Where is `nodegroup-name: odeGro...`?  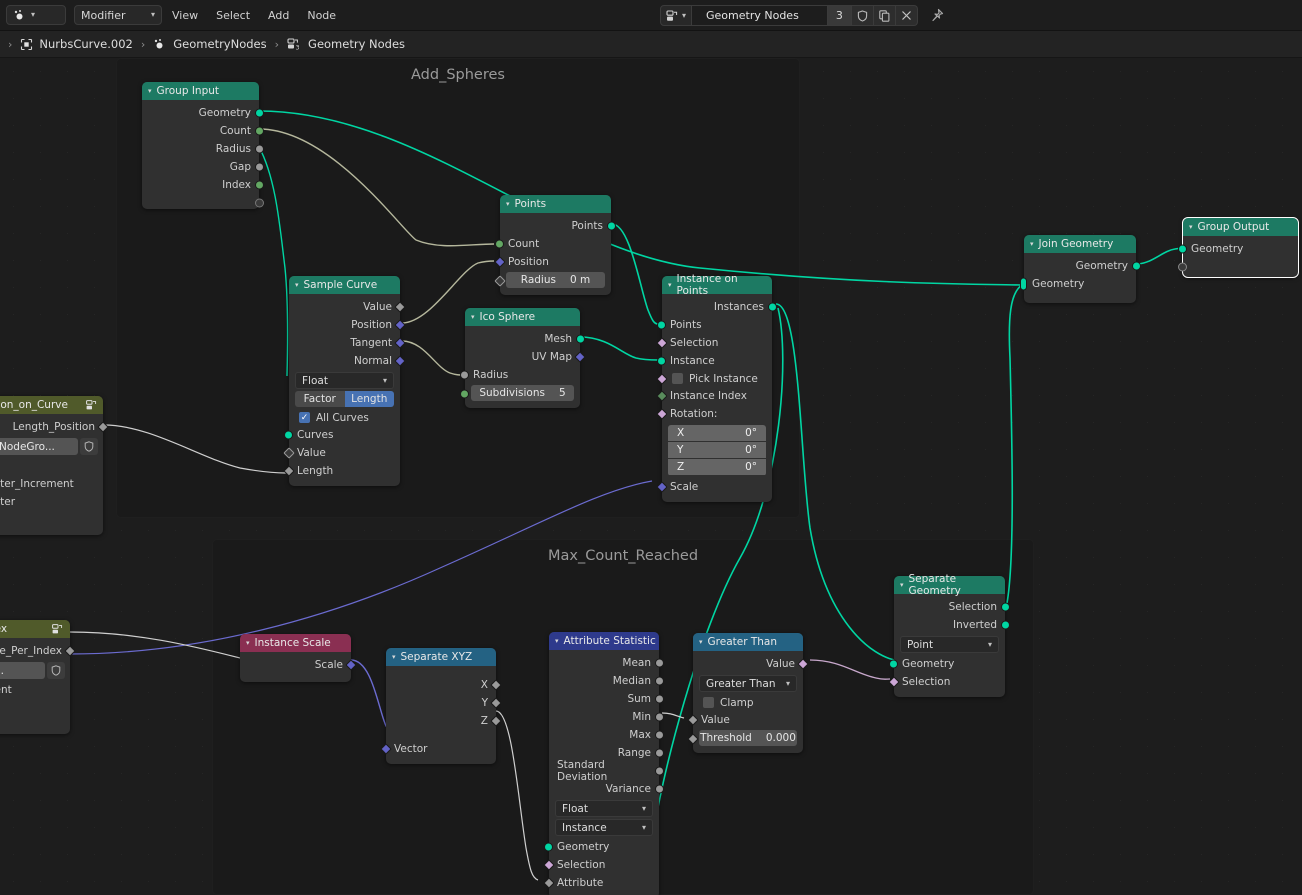
nodegroup-name: odeGro... is located at coordinates (22, 670).